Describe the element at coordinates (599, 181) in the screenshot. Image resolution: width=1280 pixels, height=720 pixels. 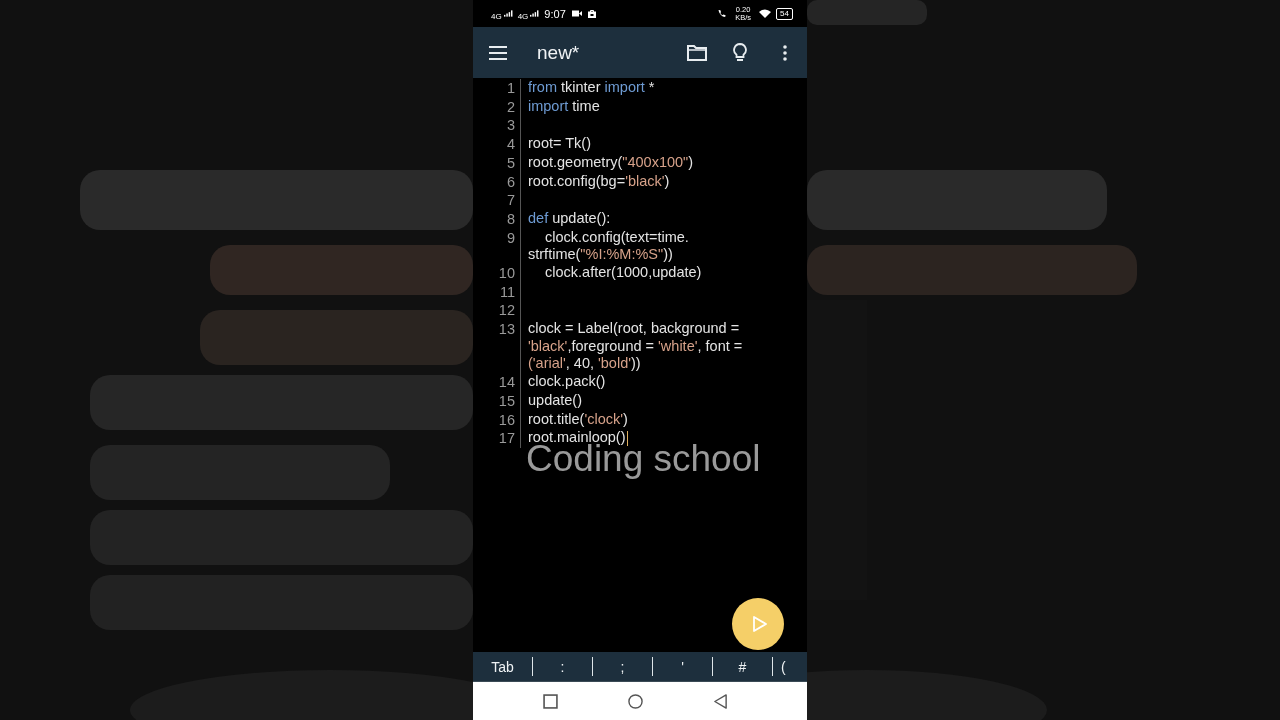
I see `code-line: root.config(bg='black')` at that location.